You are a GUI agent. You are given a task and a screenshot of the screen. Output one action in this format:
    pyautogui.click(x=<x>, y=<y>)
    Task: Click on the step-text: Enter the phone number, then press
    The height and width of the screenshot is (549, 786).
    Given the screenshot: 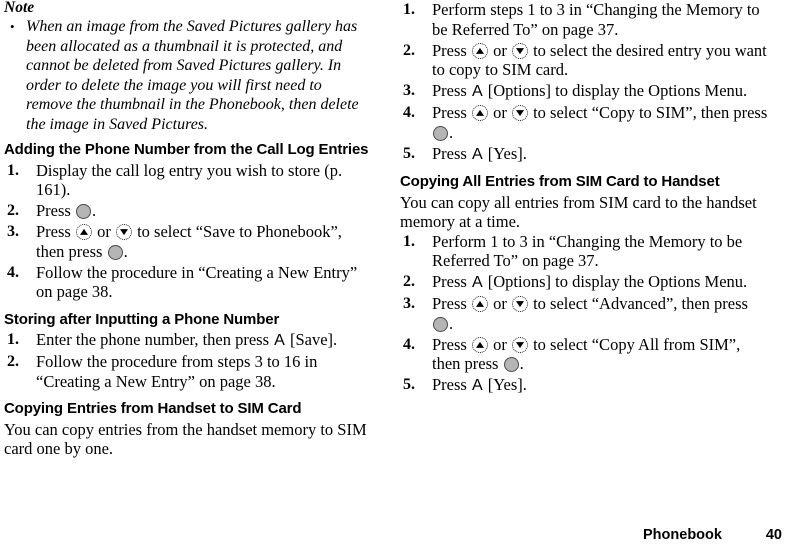 What is the action you would take?
    pyautogui.click(x=155, y=339)
    